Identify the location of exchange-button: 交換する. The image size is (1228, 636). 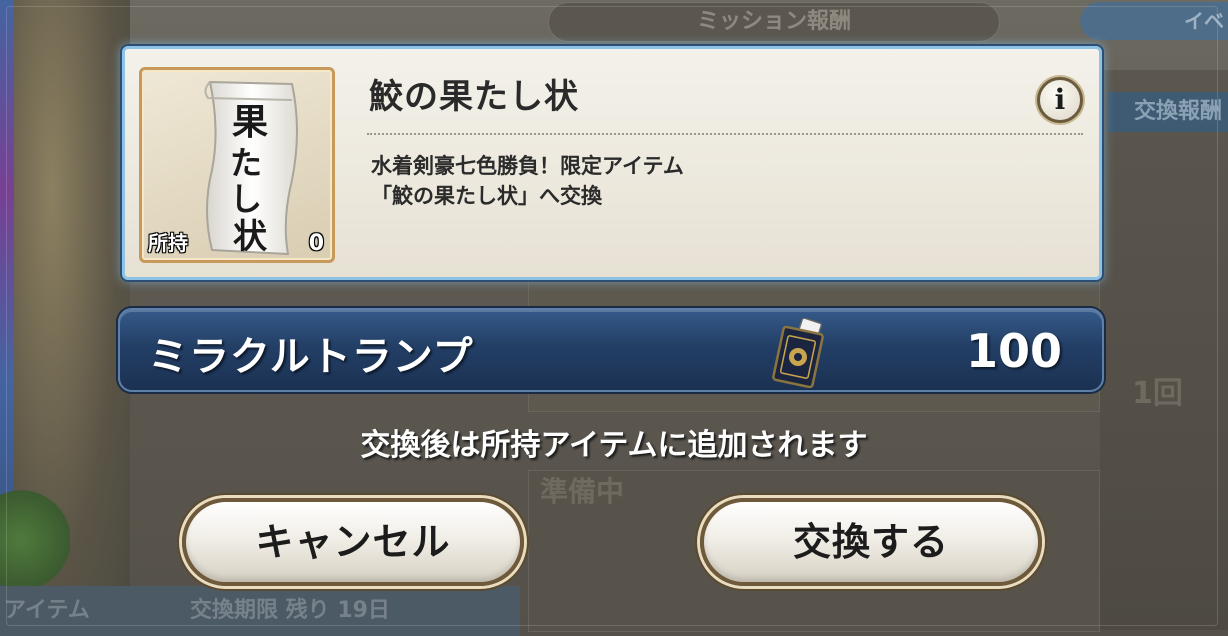
(871, 542).